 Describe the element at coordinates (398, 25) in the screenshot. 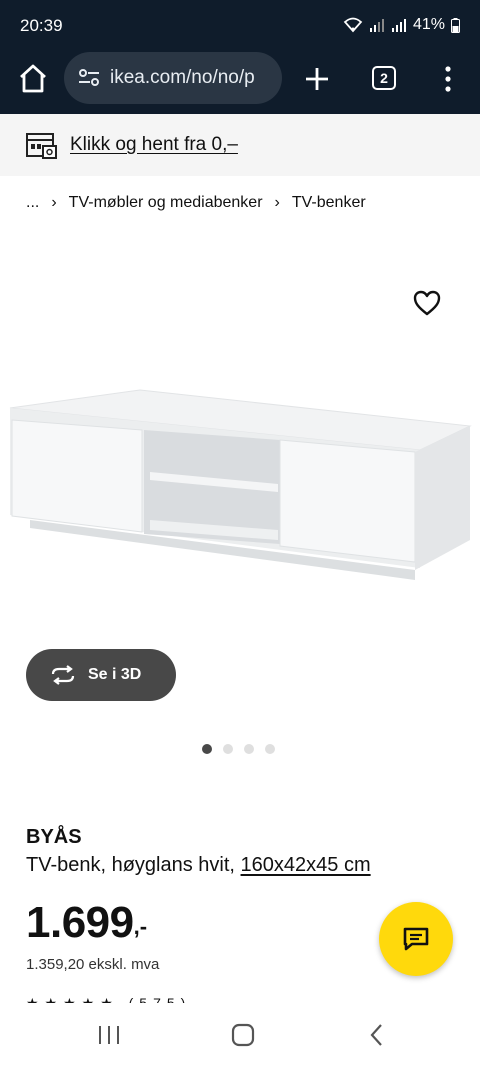

I see `signal-r-icon` at that location.